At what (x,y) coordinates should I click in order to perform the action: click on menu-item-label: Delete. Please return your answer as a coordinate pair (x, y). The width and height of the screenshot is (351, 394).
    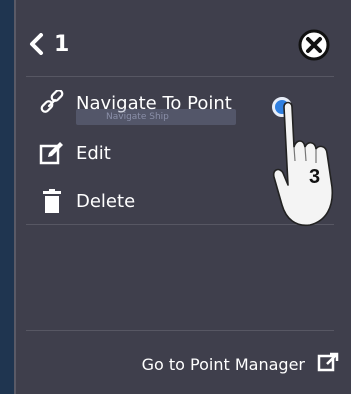
    Looking at the image, I should click on (106, 201).